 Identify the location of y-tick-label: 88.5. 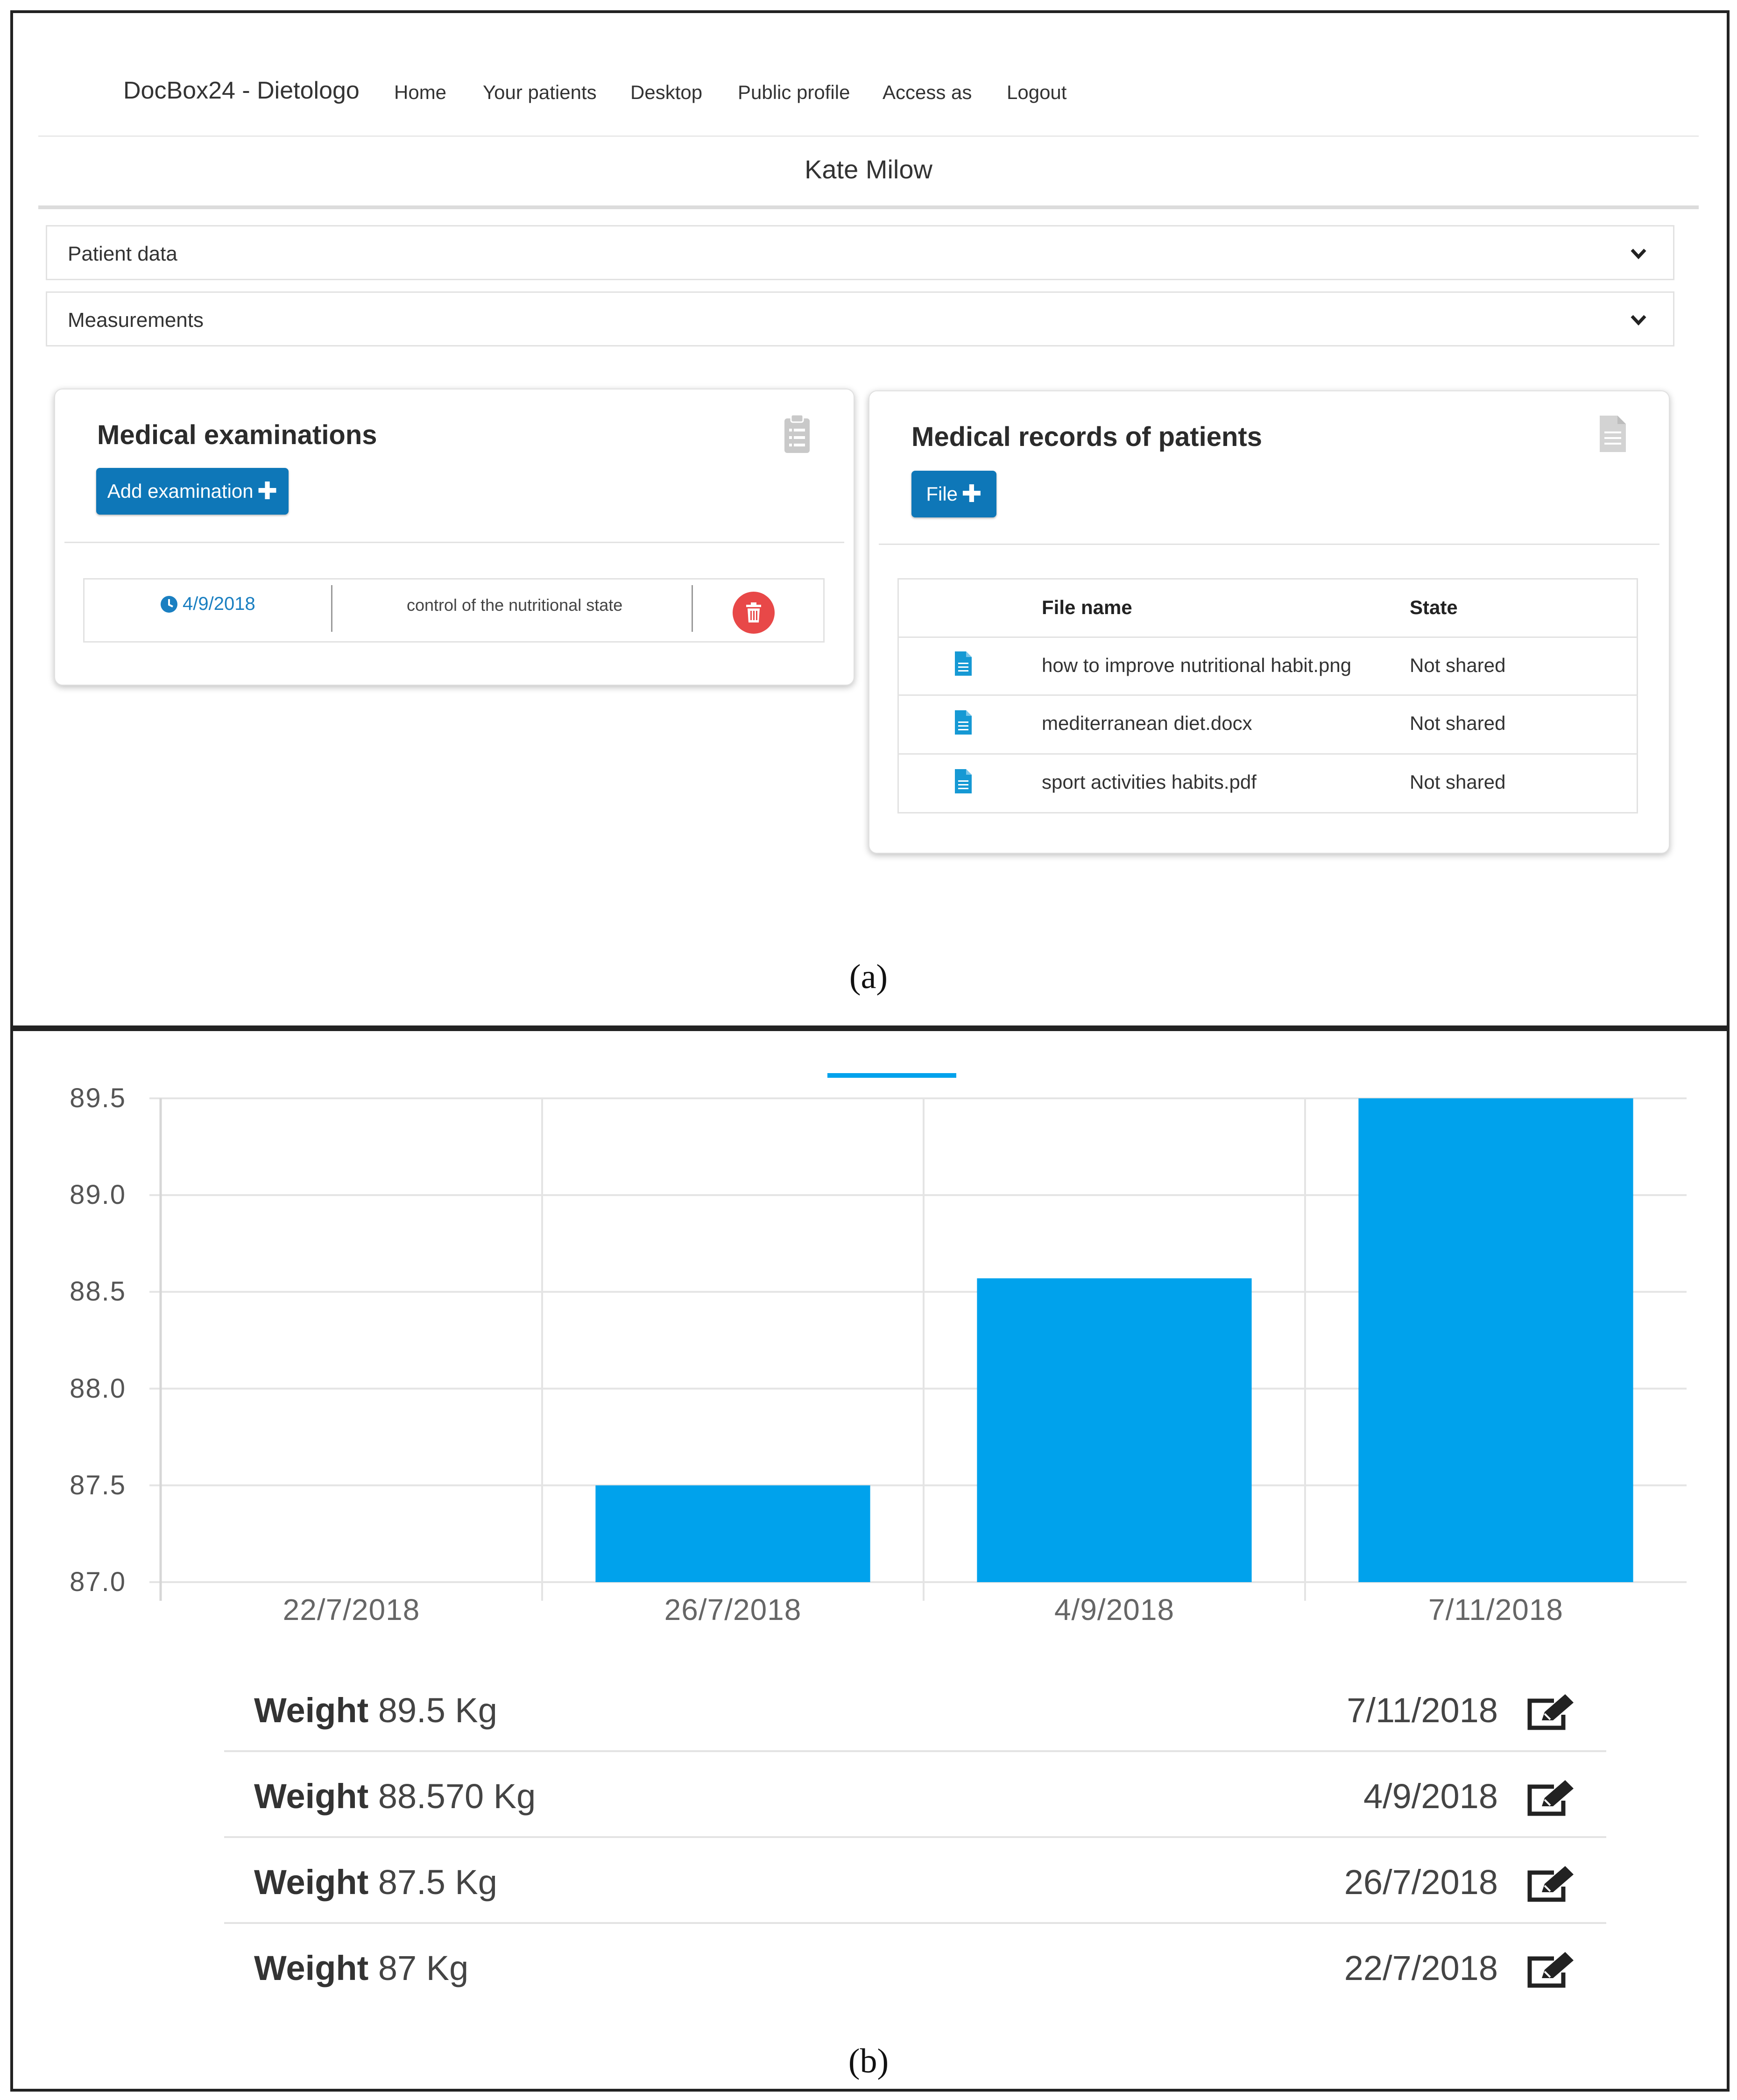
(98, 1291).